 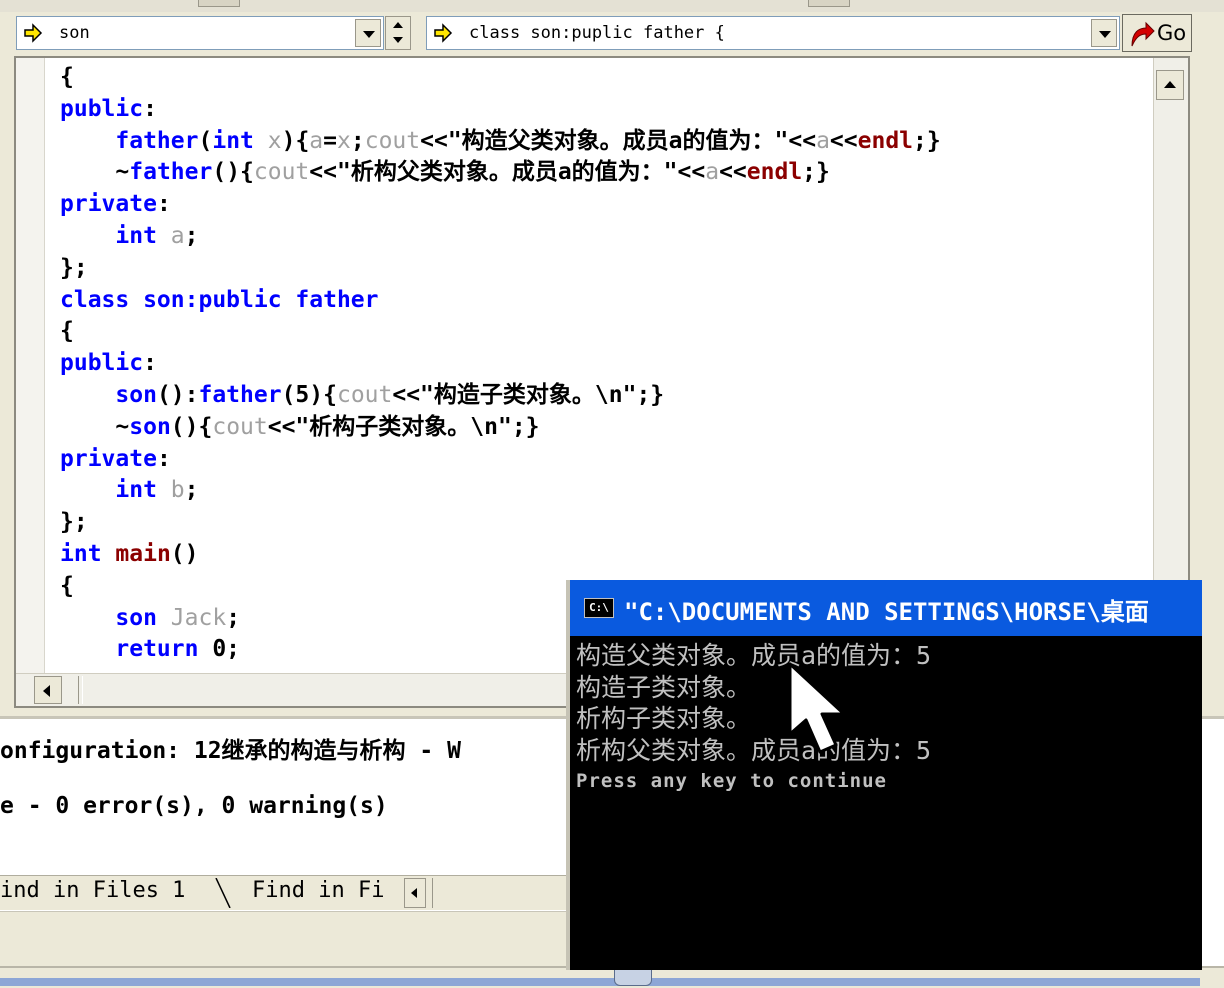 What do you see at coordinates (80, 690) in the screenshot?
I see `scrollbar-separator` at bounding box center [80, 690].